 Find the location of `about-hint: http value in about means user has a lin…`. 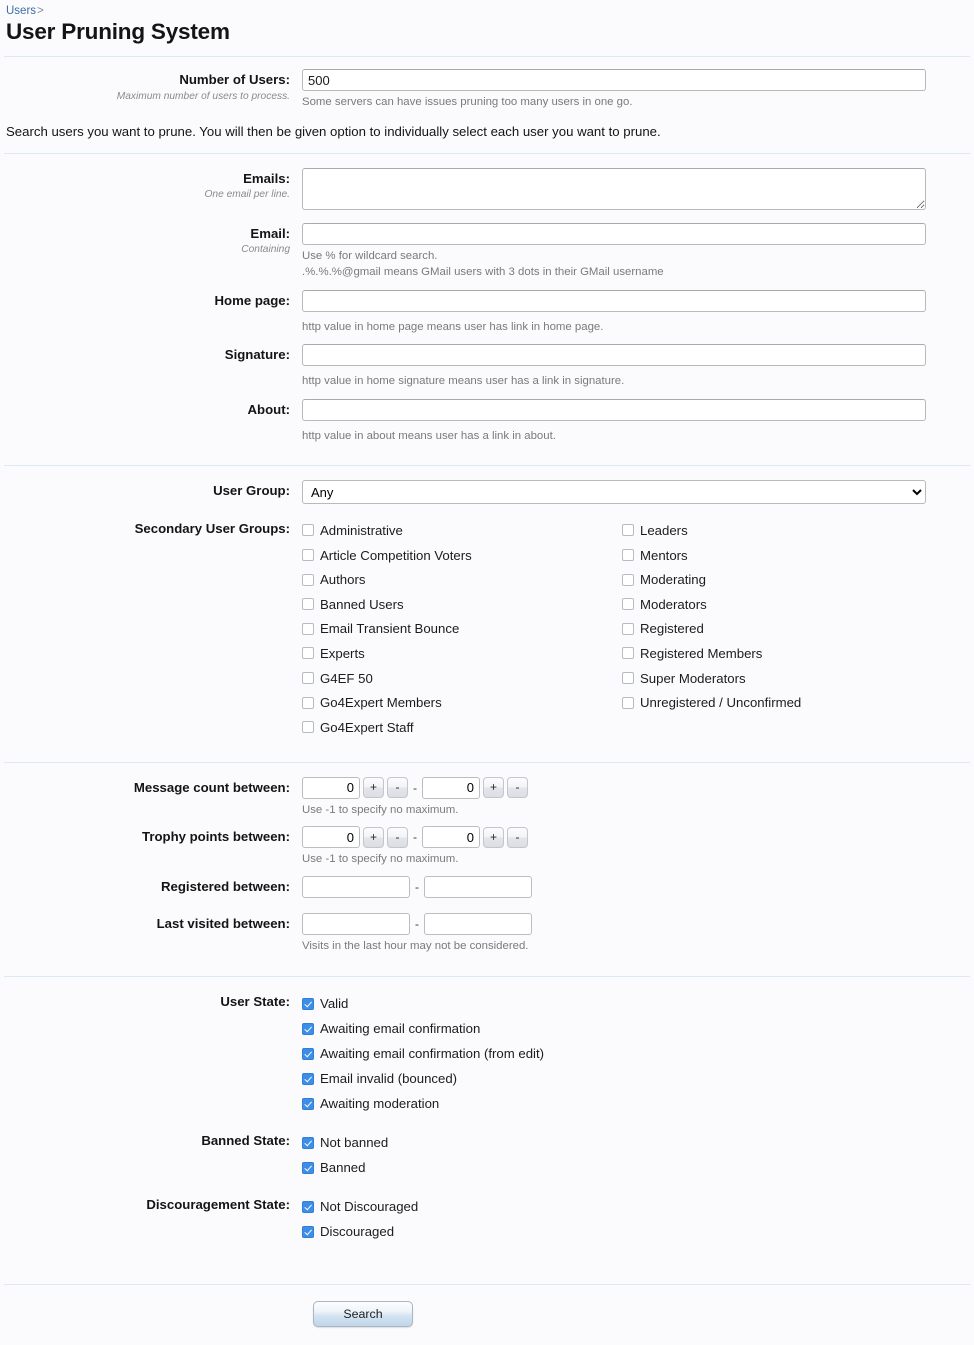

about-hint: http value in about means user has a lin… is located at coordinates (429, 435).